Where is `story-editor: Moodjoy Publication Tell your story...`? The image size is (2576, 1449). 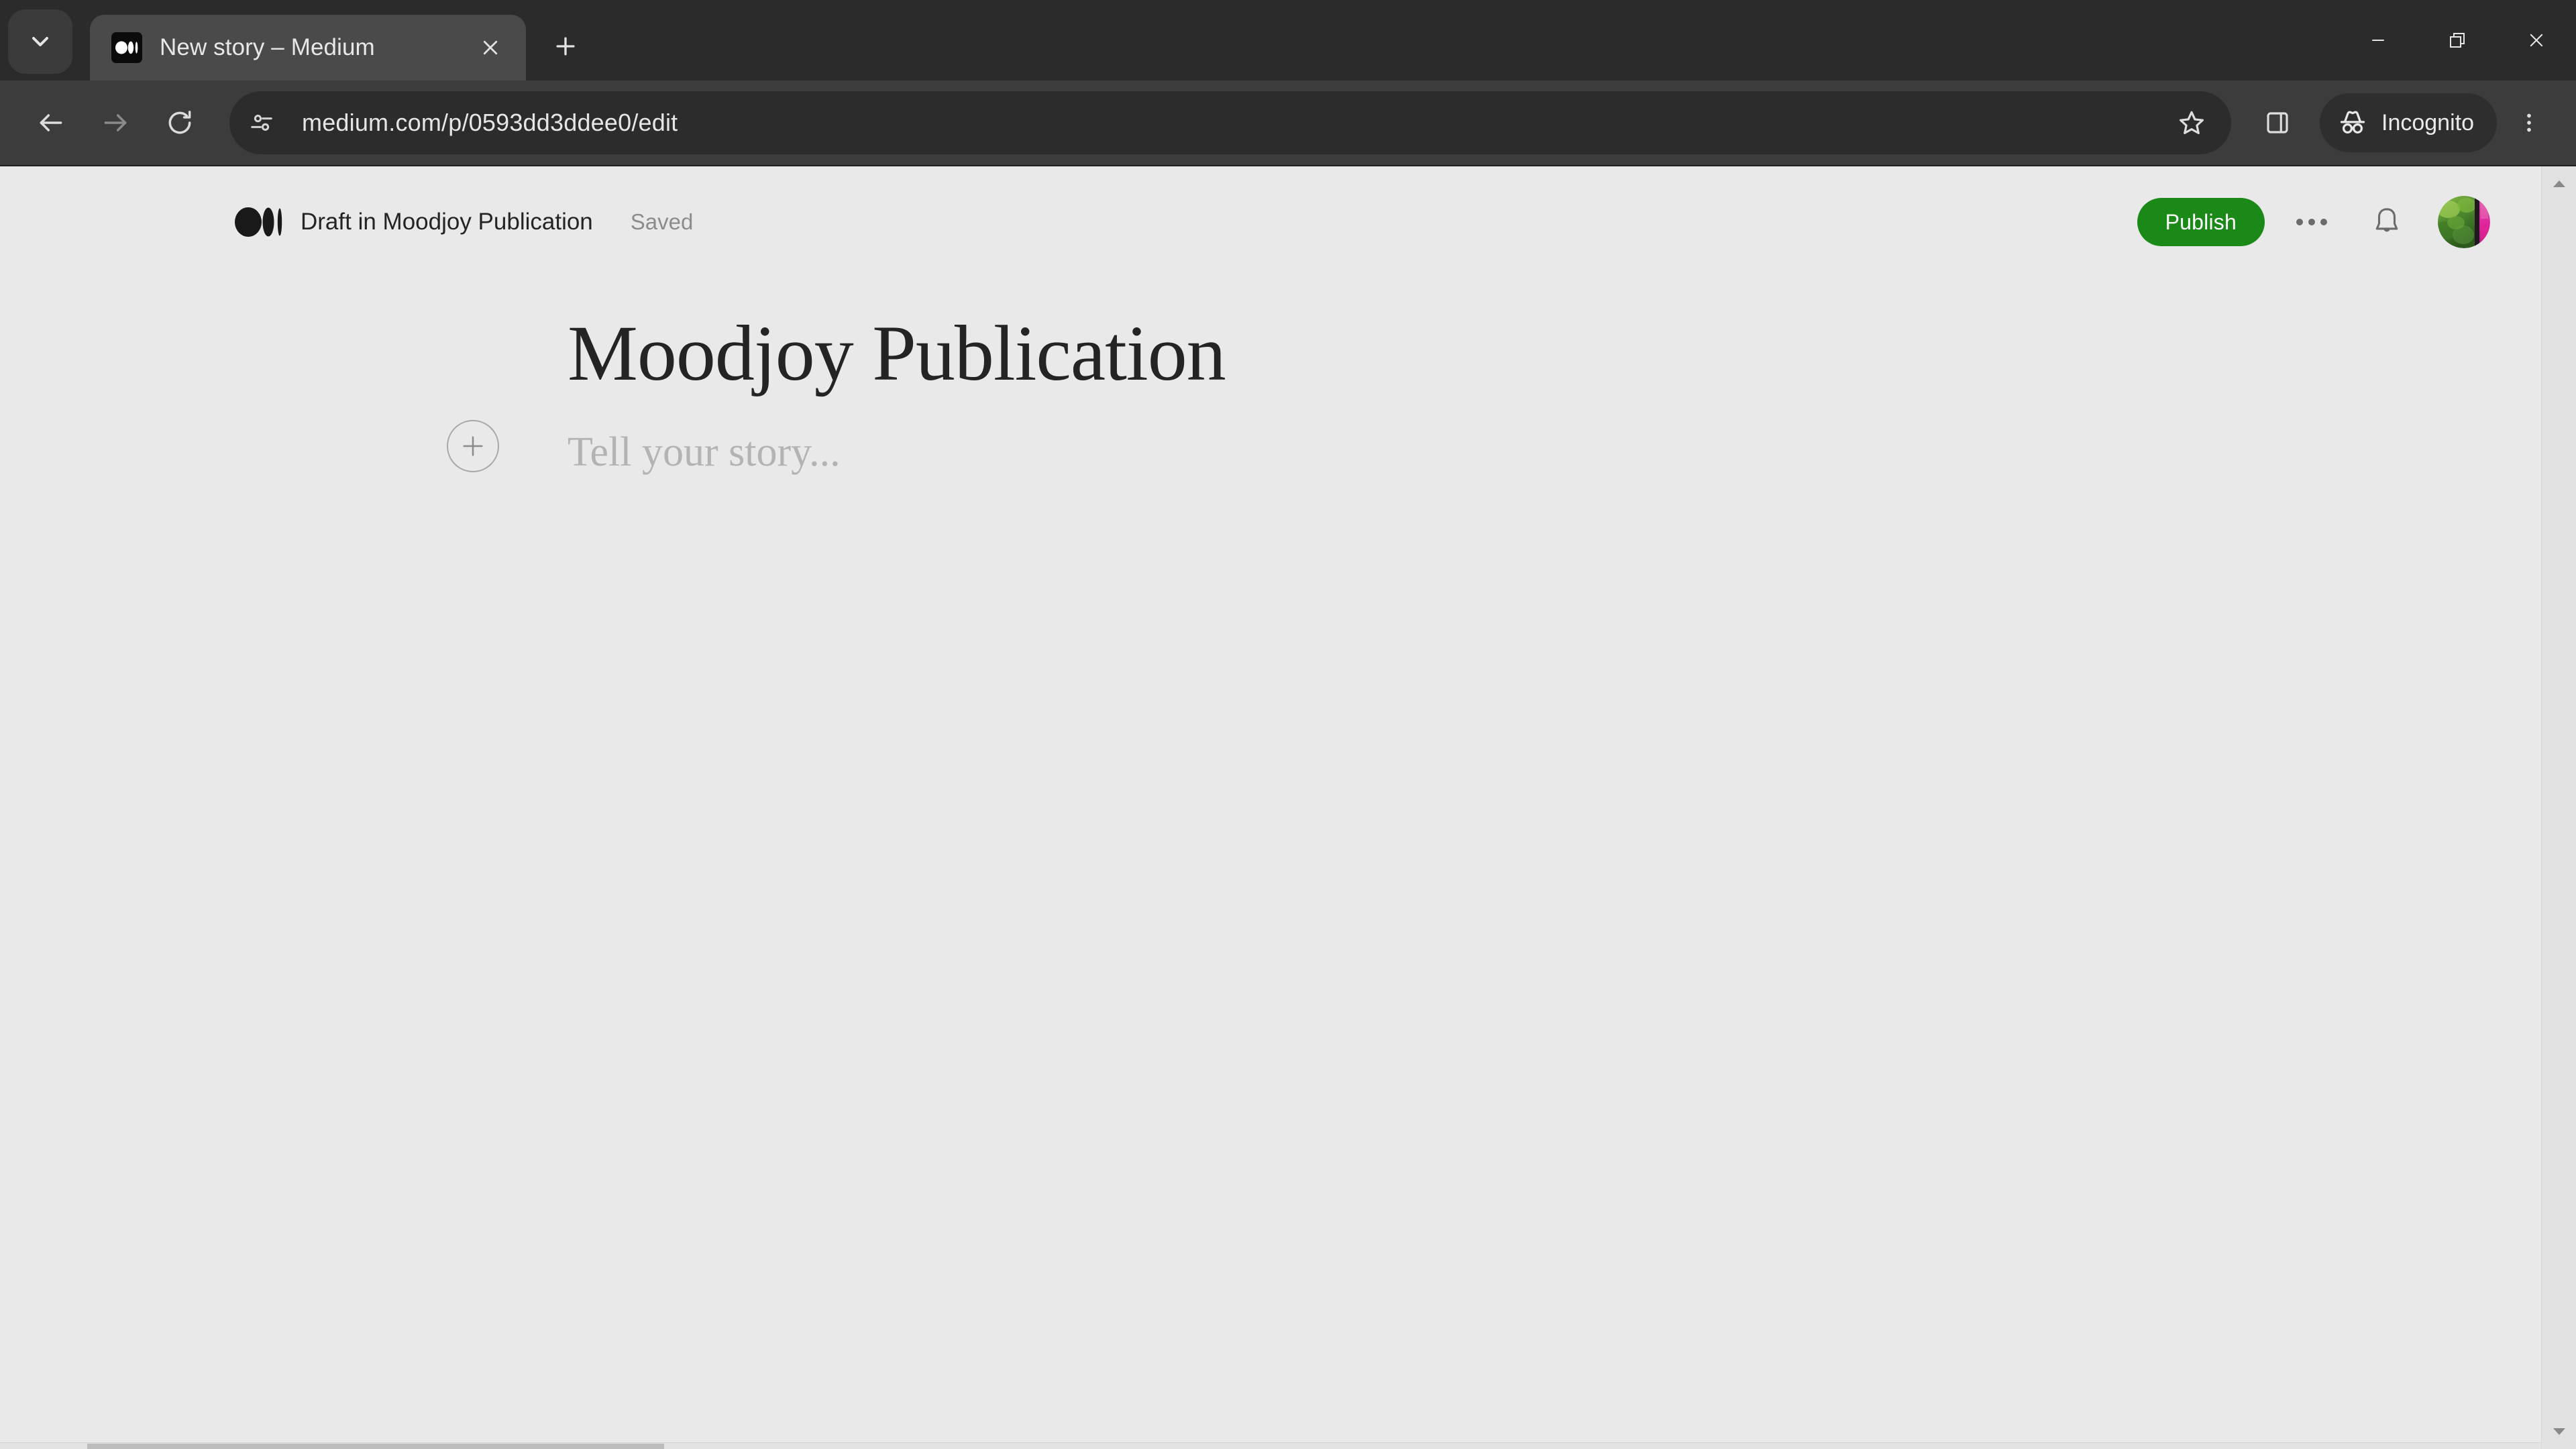 story-editor: Moodjoy Publication Tell your story... is located at coordinates (1270, 394).